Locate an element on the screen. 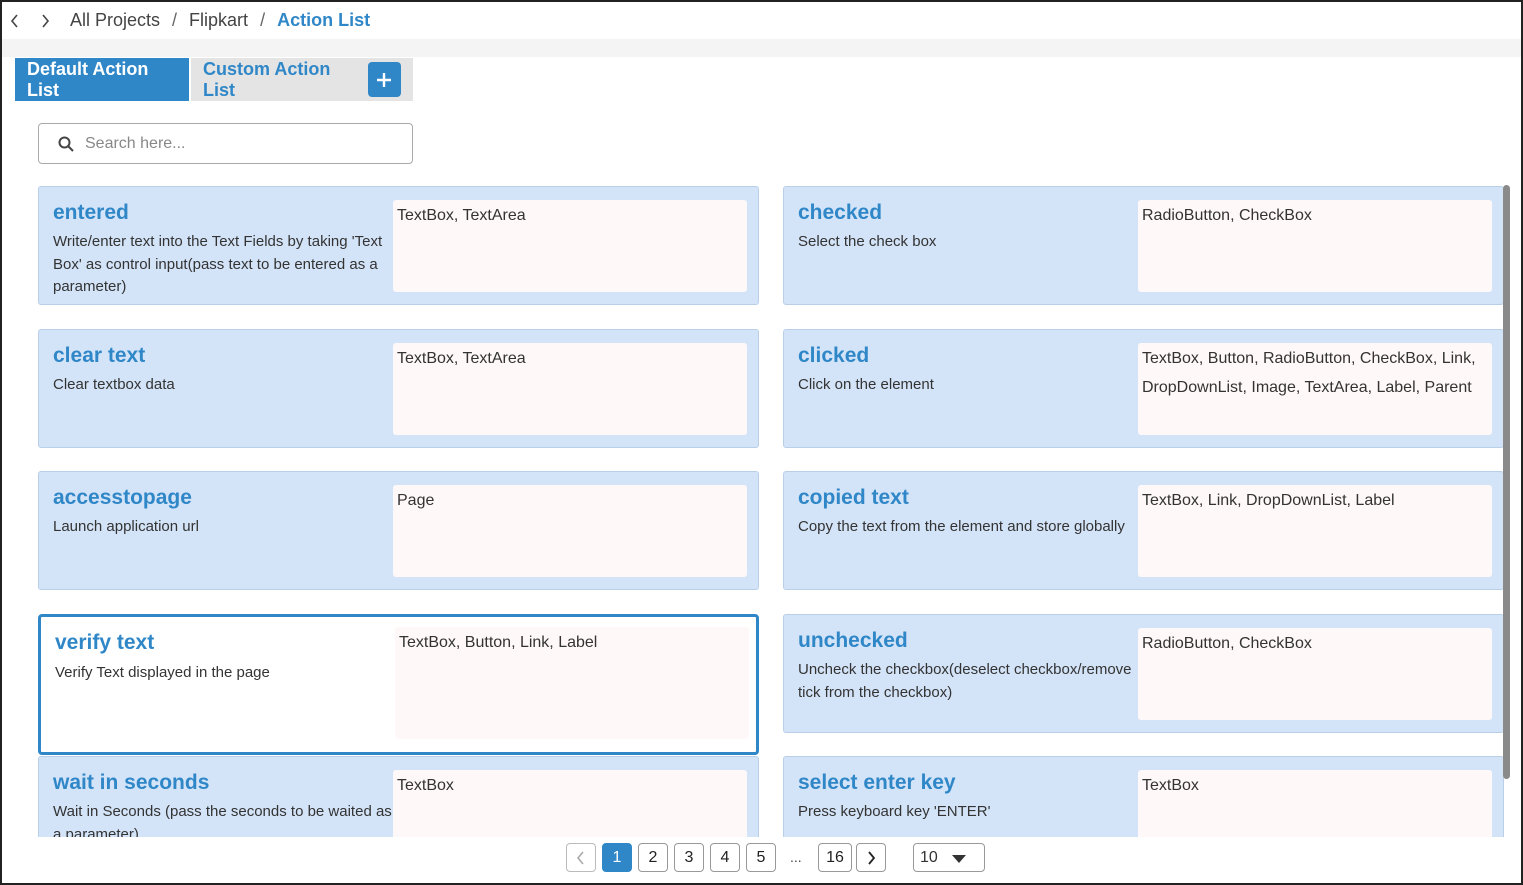 Image resolution: width=1523 pixels, height=885 pixels. breadcrumb: All Projects / Flipkart / Action List is located at coordinates (220, 20).